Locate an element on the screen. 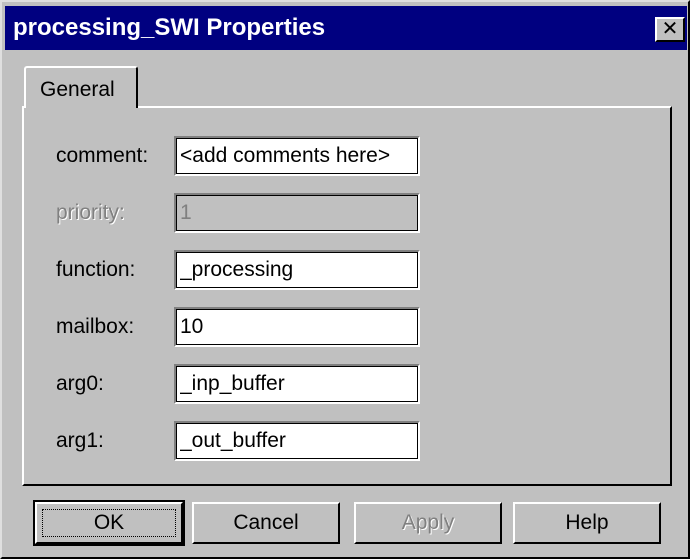  close-button: ✕ is located at coordinates (670, 29).